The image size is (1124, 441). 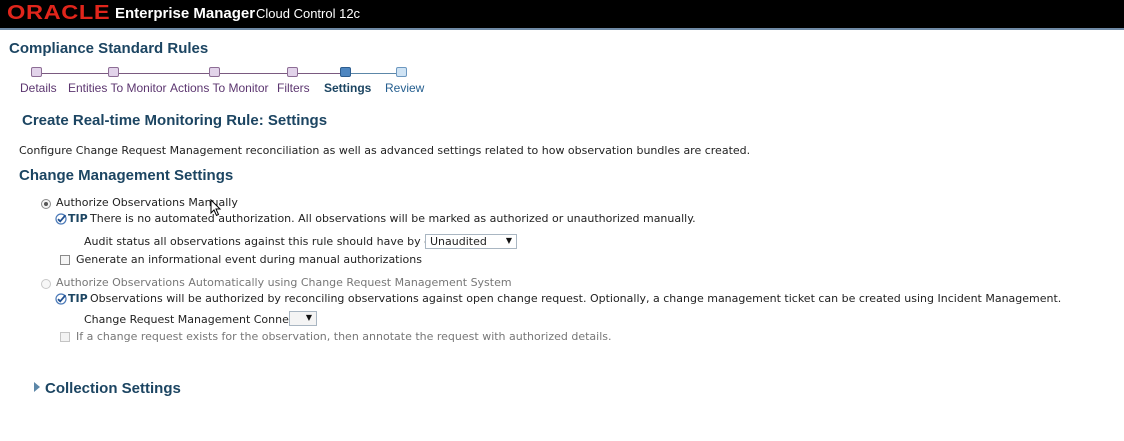 I want to click on train-label-actions: Actions To Monitor, so click(x=219, y=88).